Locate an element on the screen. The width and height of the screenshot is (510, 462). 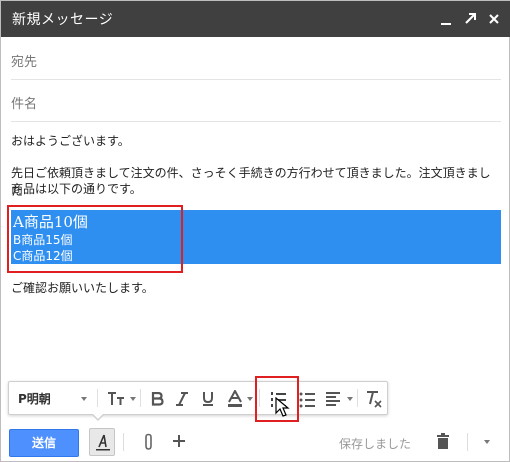
close-button is located at coordinates (494, 19).